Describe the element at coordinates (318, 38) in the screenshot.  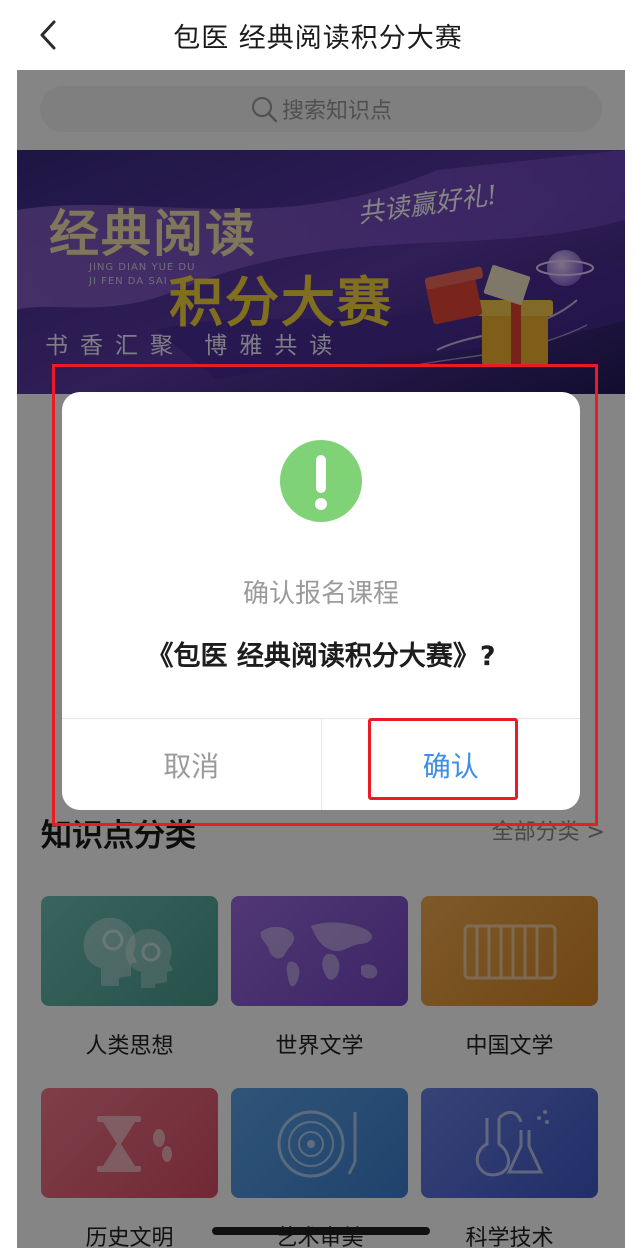
I see `page-title: 包医 经典阅读积分大赛` at that location.